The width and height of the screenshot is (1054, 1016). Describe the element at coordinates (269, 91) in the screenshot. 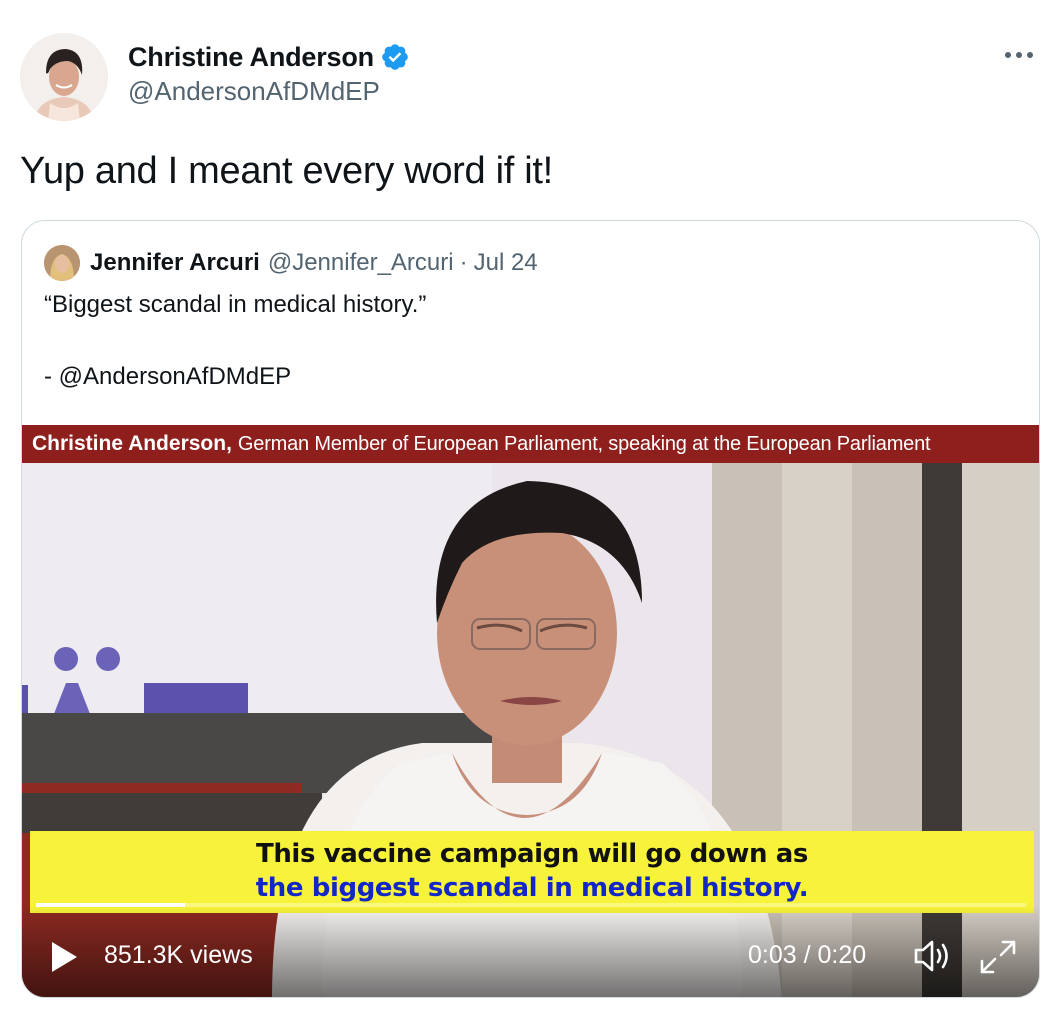

I see `author-handle: @AndersonAfDMdEP` at that location.